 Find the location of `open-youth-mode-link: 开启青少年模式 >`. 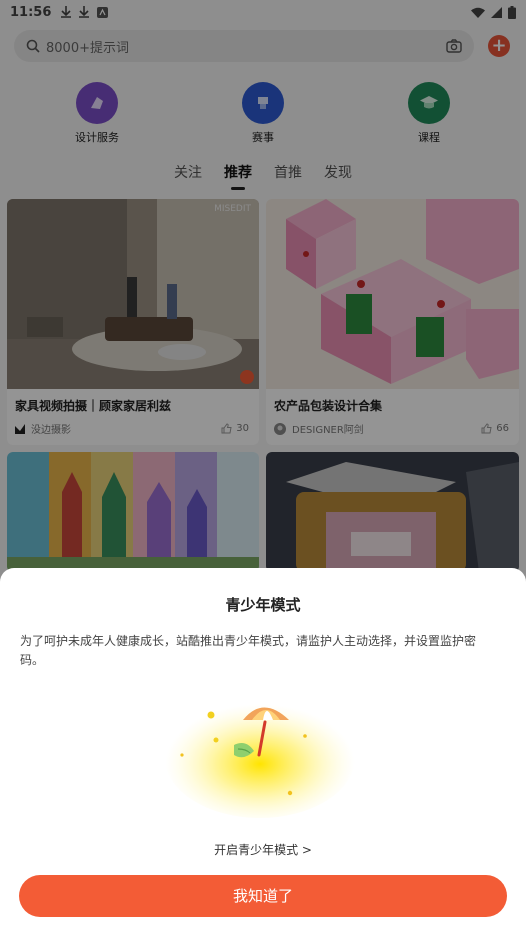

open-youth-mode-link: 开启青少年模式 > is located at coordinates (263, 849).